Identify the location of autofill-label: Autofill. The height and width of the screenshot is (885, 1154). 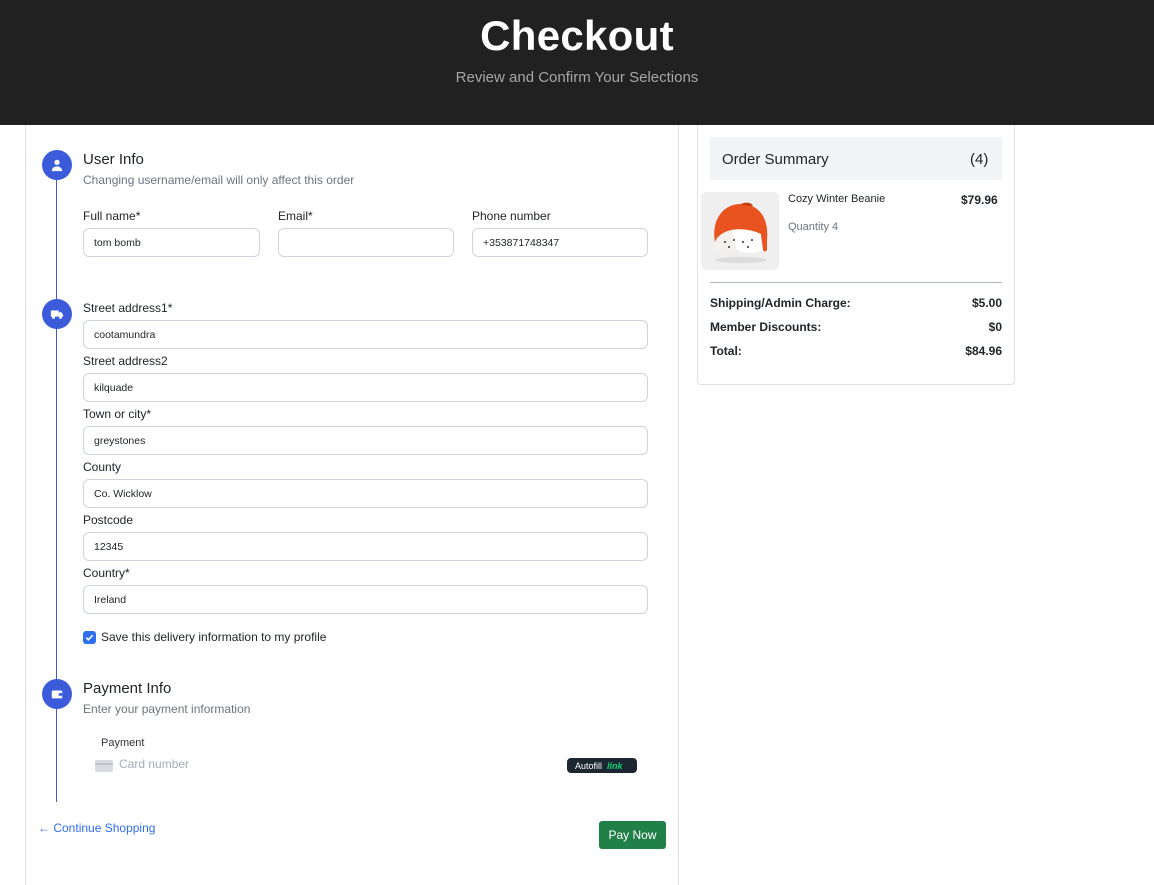
(589, 765).